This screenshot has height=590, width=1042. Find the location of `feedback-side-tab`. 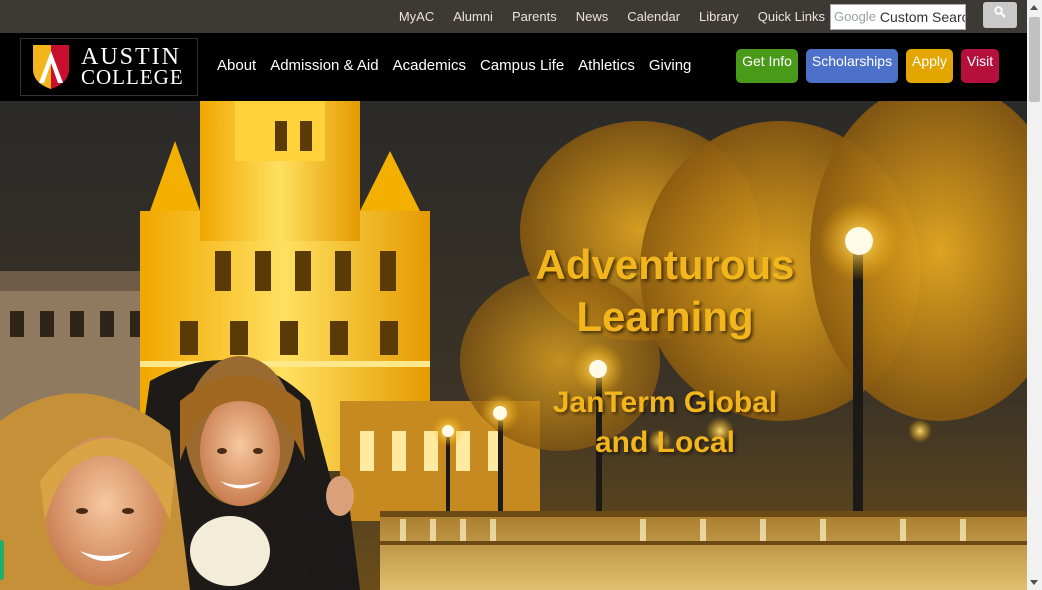

feedback-side-tab is located at coordinates (2, 560).